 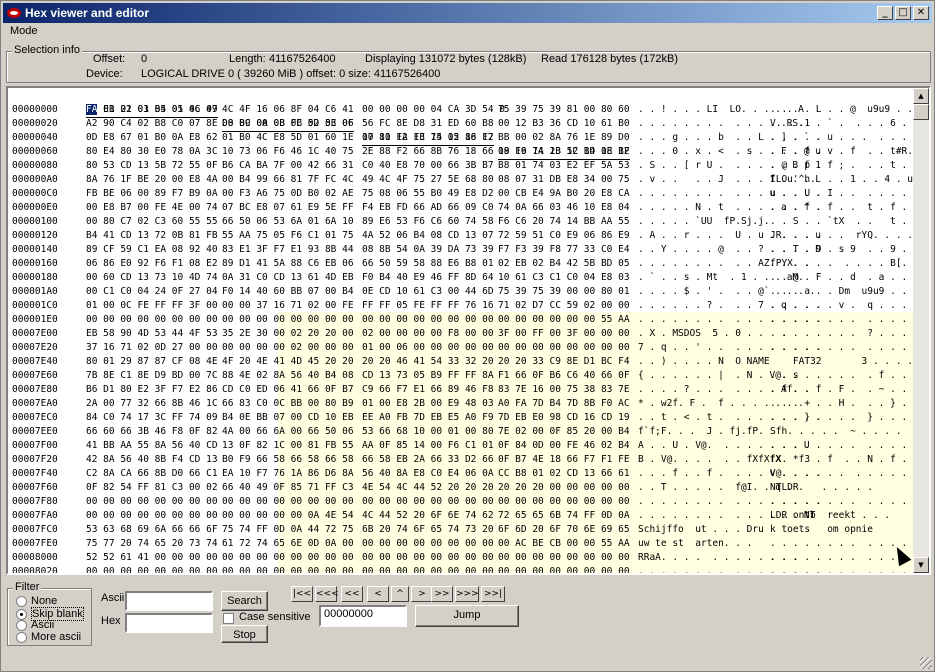 I want to click on hex-bytes-1: FB BE 06 00 89 F7 B9 0A, so click(x=152, y=194).